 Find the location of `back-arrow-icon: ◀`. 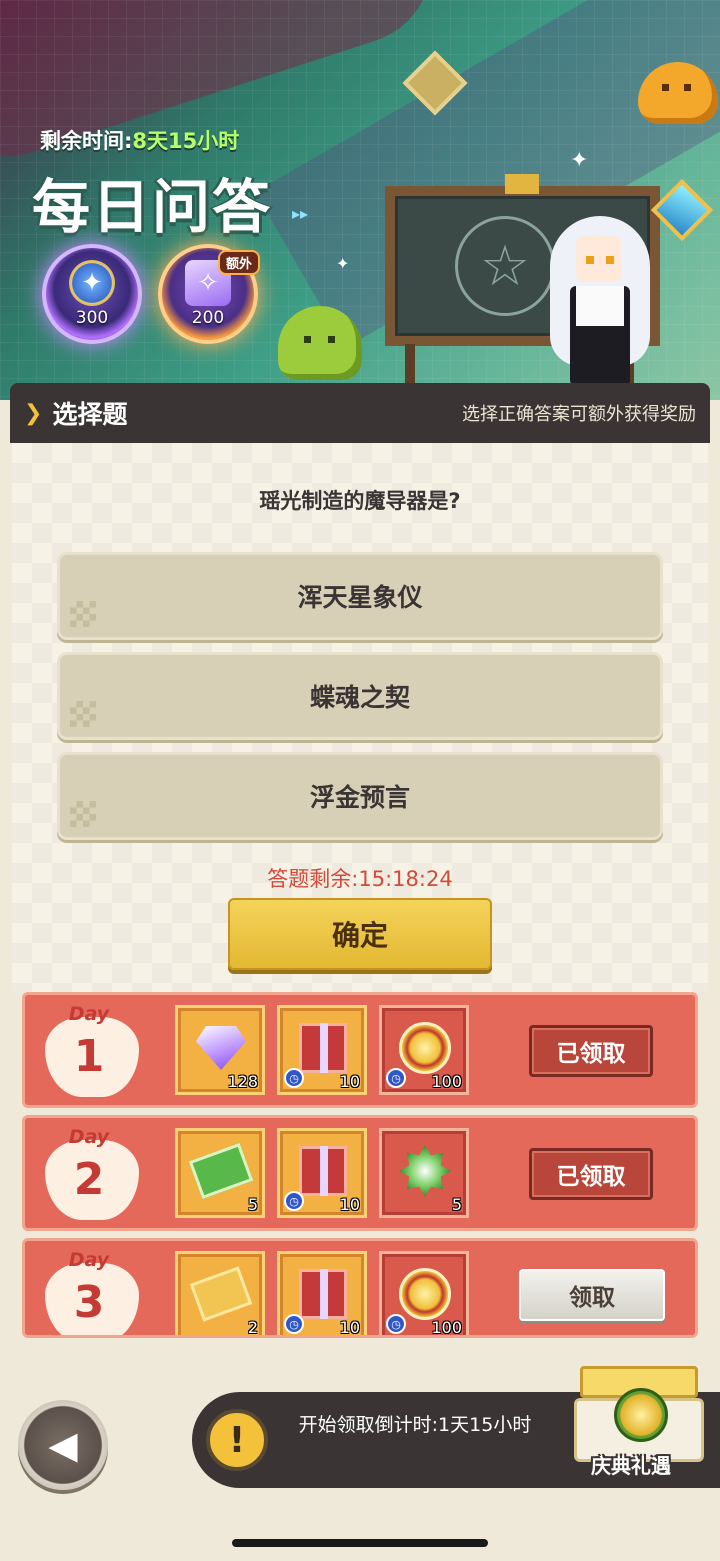

back-arrow-icon: ◀ is located at coordinates (63, 1445).